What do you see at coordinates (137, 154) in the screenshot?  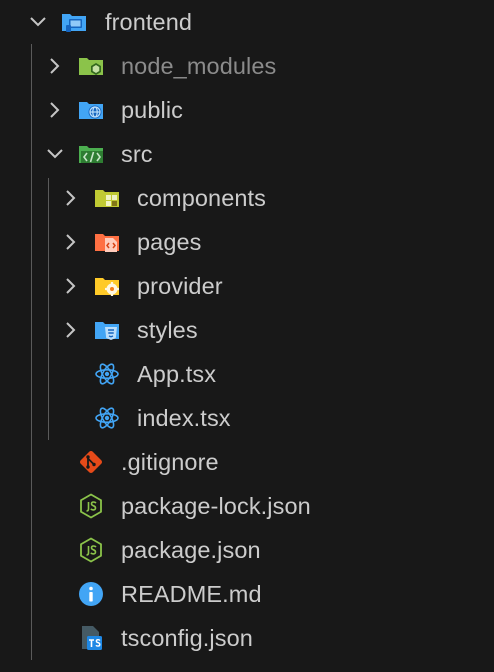 I see `tree-item-label: src` at bounding box center [137, 154].